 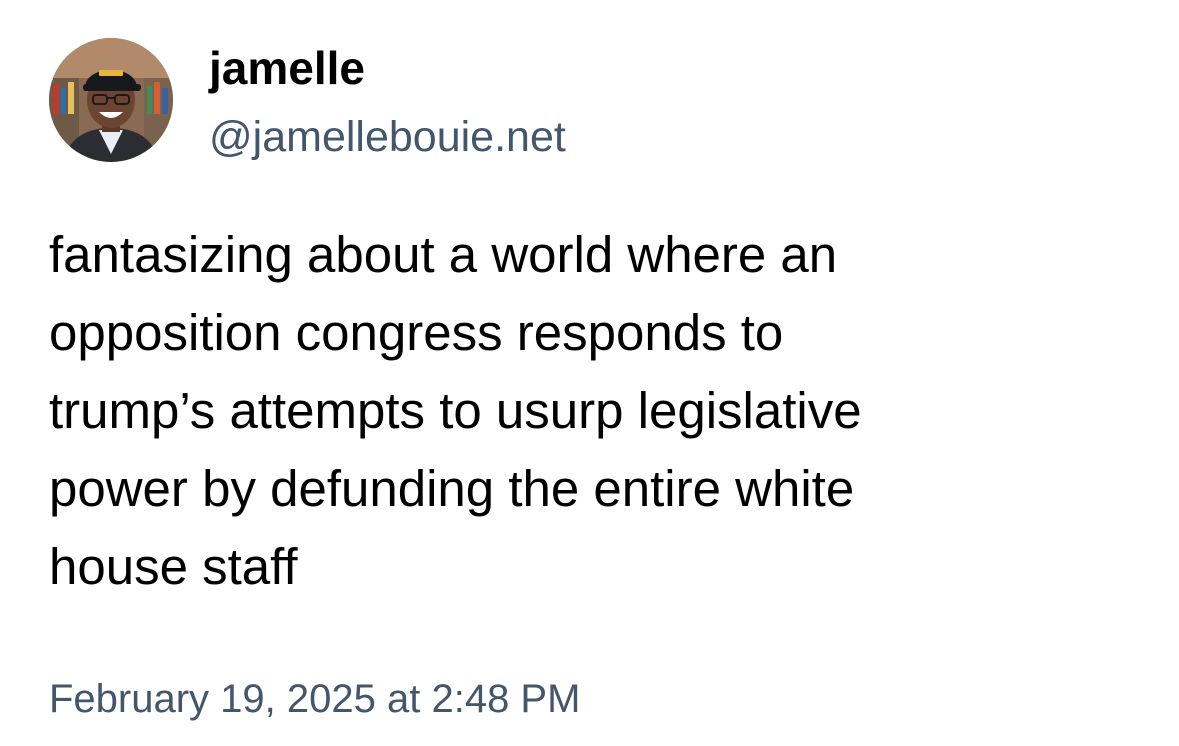 I want to click on author-handle: @jamellebouie.net, so click(x=387, y=137).